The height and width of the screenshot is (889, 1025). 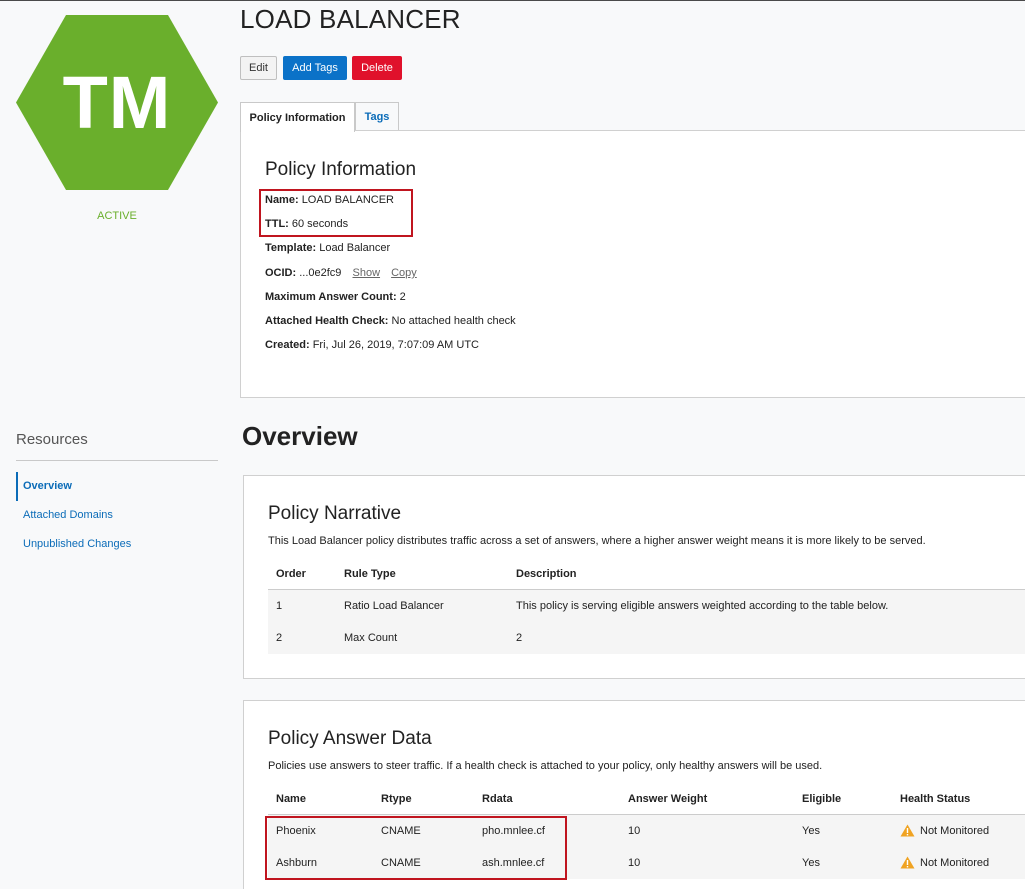 I want to click on max-answer-count-value: 2, so click(x=402, y=297).